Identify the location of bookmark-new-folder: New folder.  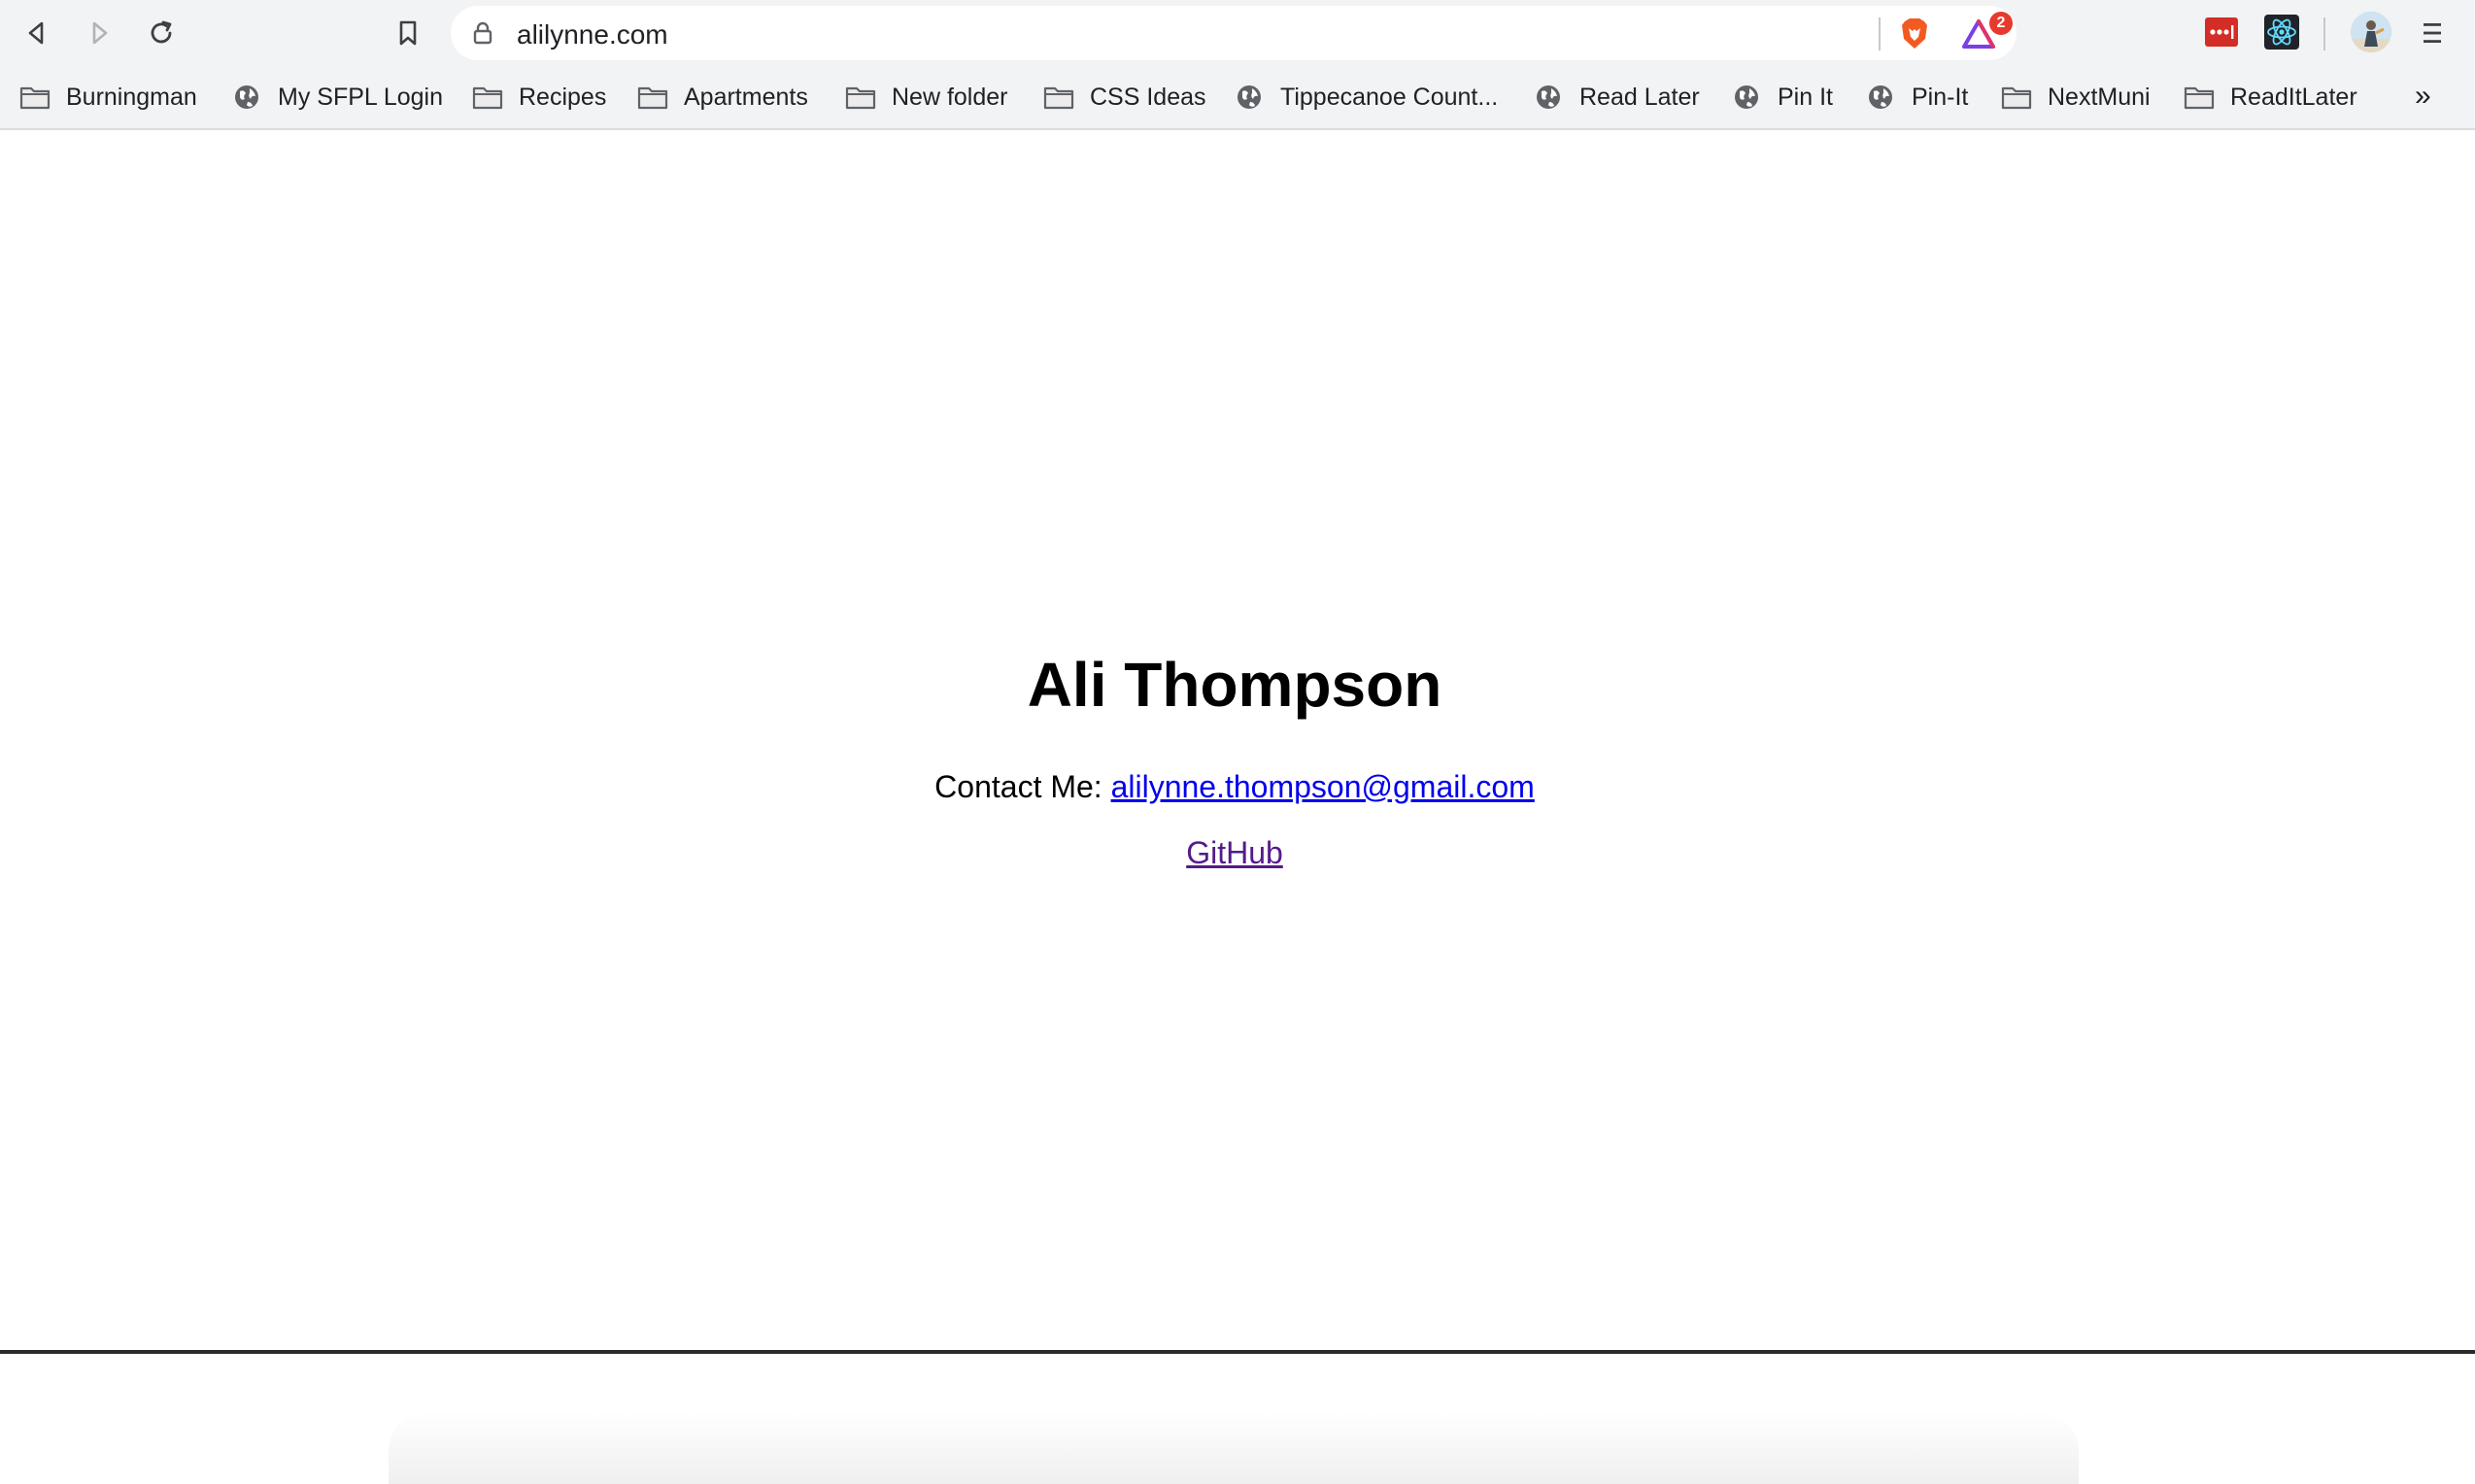
(926, 97).